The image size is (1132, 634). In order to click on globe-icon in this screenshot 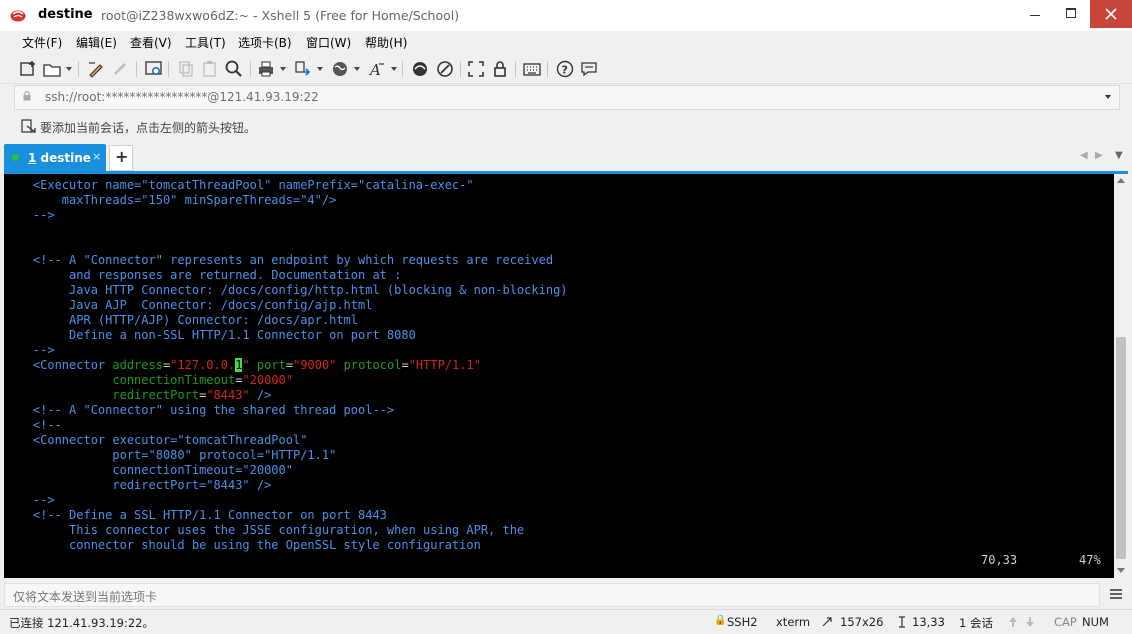, I will do `click(340, 69)`.